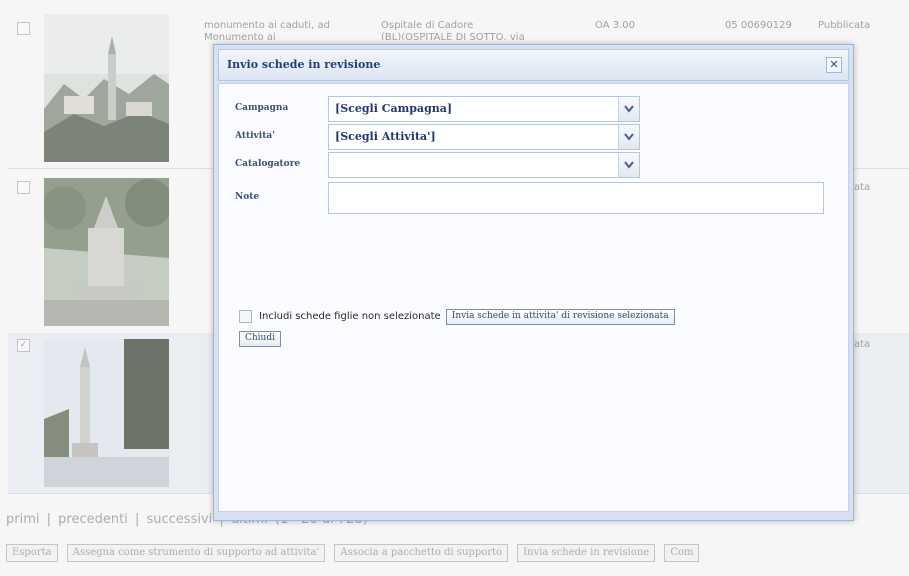 This screenshot has width=909, height=576. Describe the element at coordinates (255, 136) in the screenshot. I see `attivita-label: Attivita'` at that location.